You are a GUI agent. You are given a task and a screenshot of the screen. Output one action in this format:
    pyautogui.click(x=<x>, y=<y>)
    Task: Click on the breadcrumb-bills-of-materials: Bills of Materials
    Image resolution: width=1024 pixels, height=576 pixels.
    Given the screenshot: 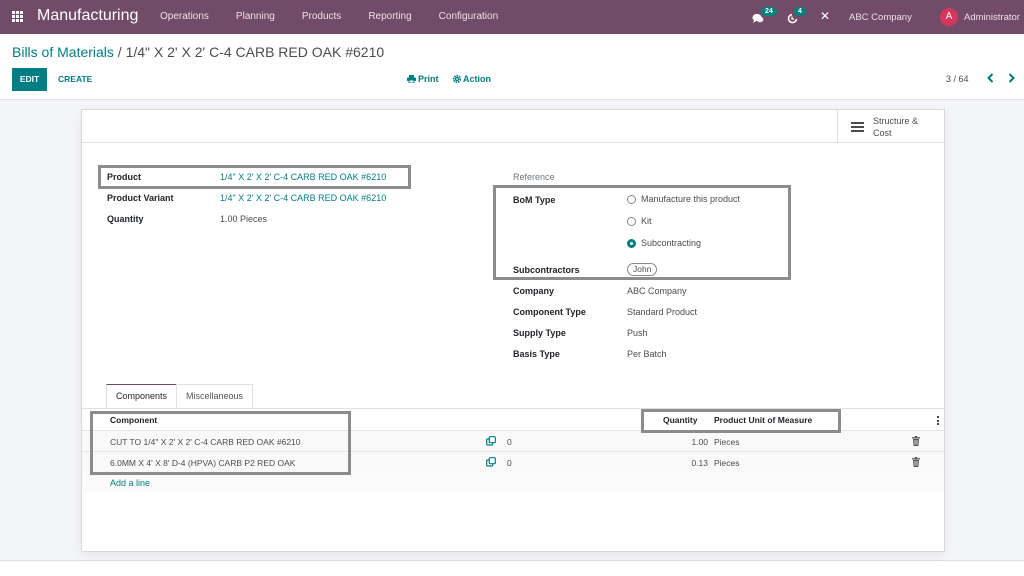 What is the action you would take?
    pyautogui.click(x=63, y=52)
    